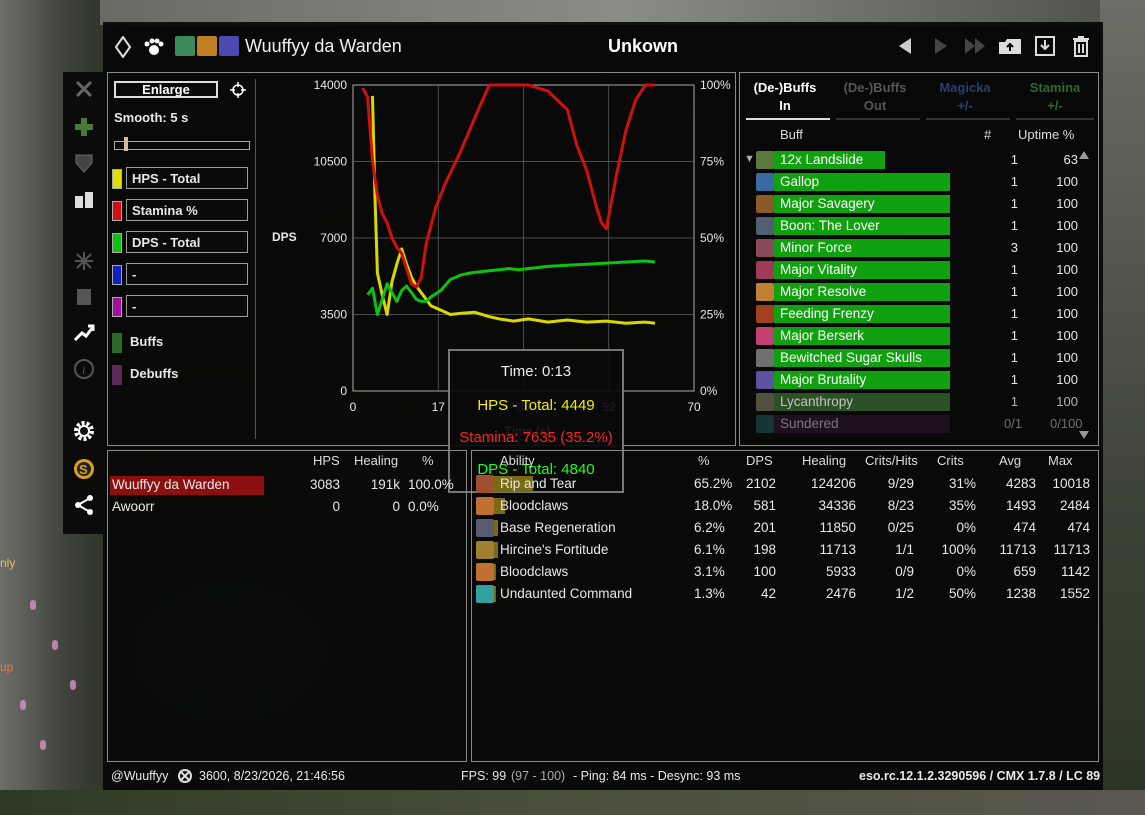  I want to click on ability-max: 10018, so click(1071, 483).